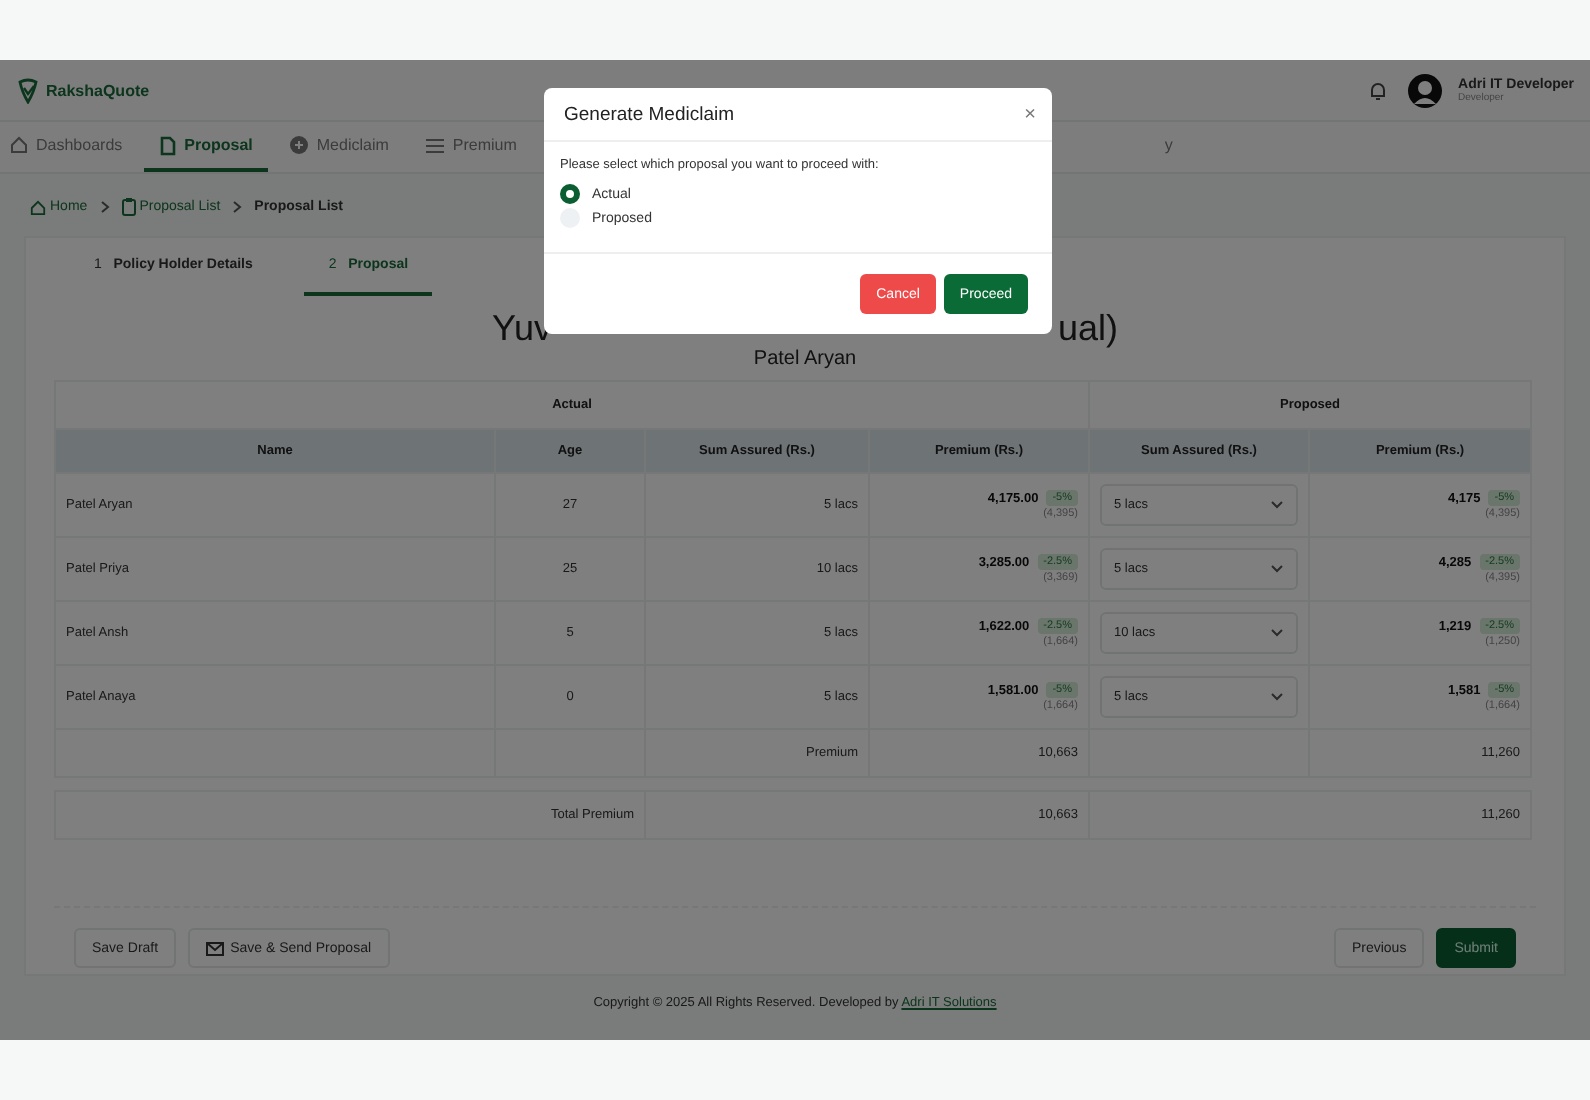  I want to click on brand-name: RakshaQuote, so click(98, 90).